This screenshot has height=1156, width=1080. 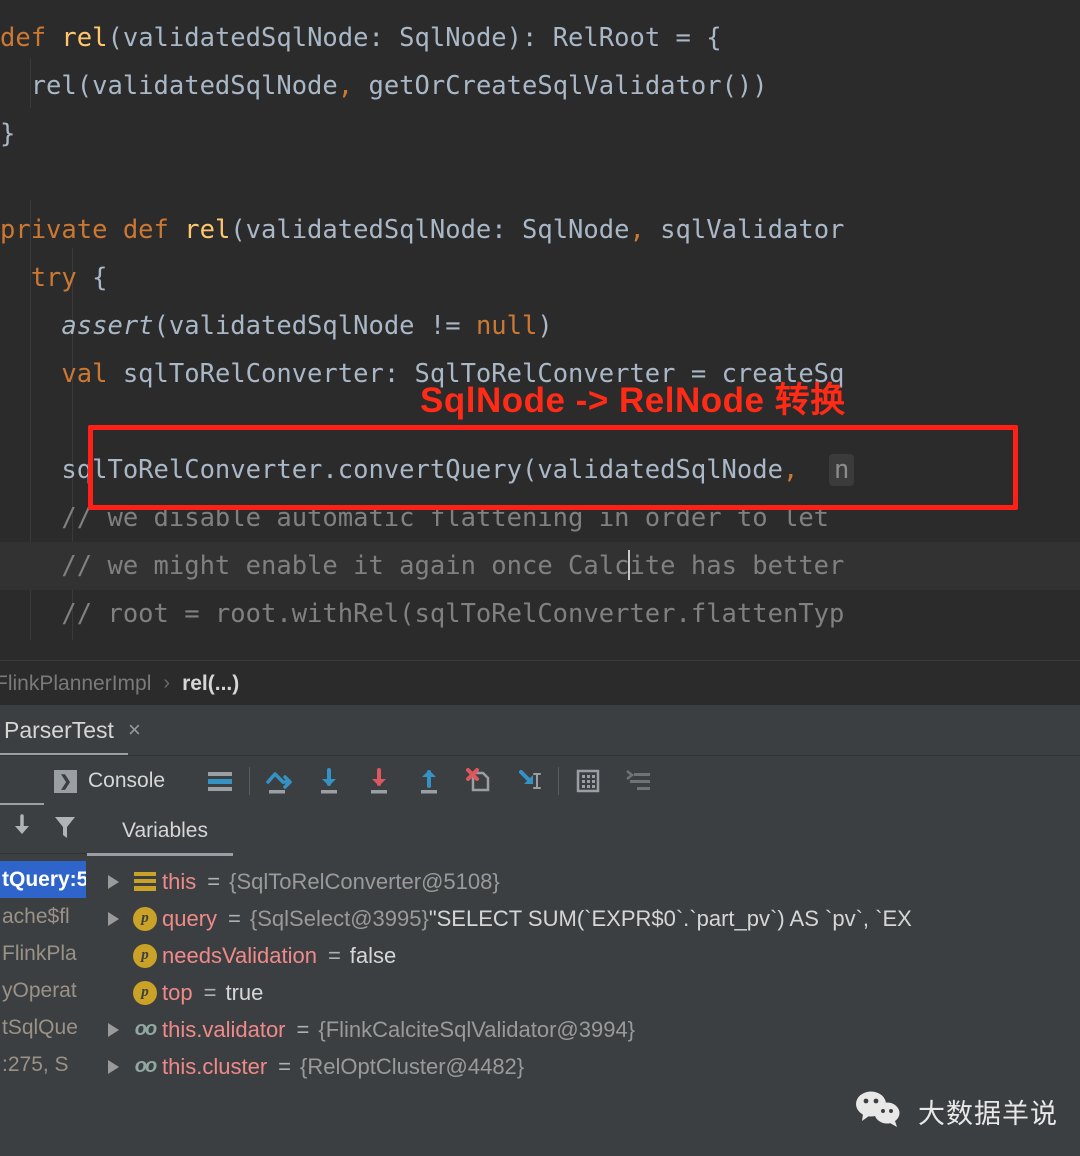 I want to click on variable-value: false, so click(x=373, y=955).